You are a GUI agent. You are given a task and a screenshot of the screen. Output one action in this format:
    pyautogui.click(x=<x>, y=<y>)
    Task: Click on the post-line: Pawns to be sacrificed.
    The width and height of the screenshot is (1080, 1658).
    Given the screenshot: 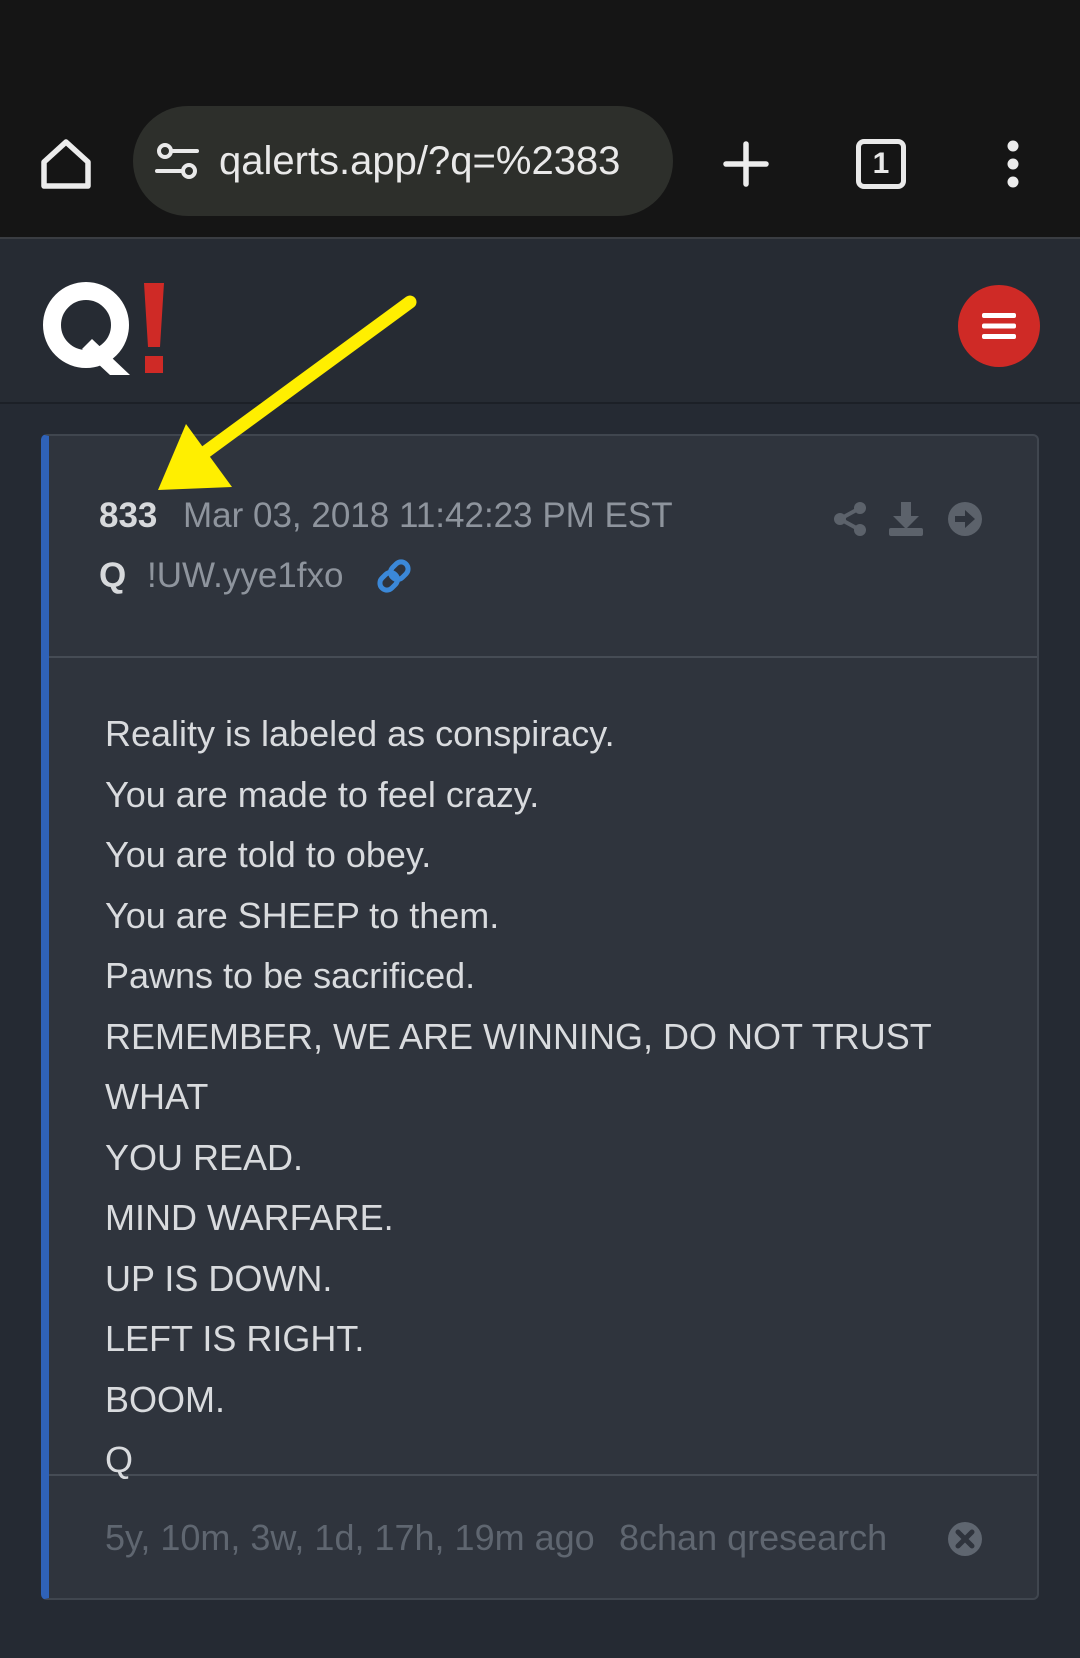 What is the action you would take?
    pyautogui.click(x=290, y=975)
    